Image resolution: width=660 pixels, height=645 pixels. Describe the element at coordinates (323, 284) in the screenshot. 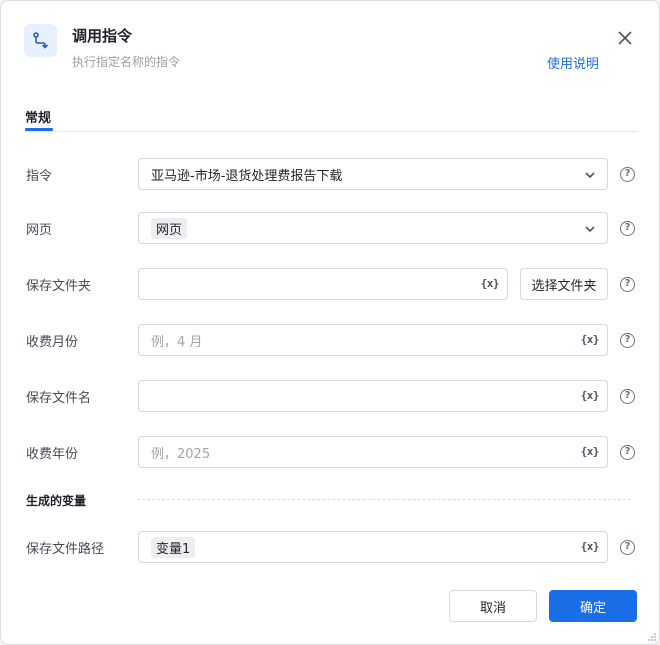

I see `save-folder-input: {x}` at that location.